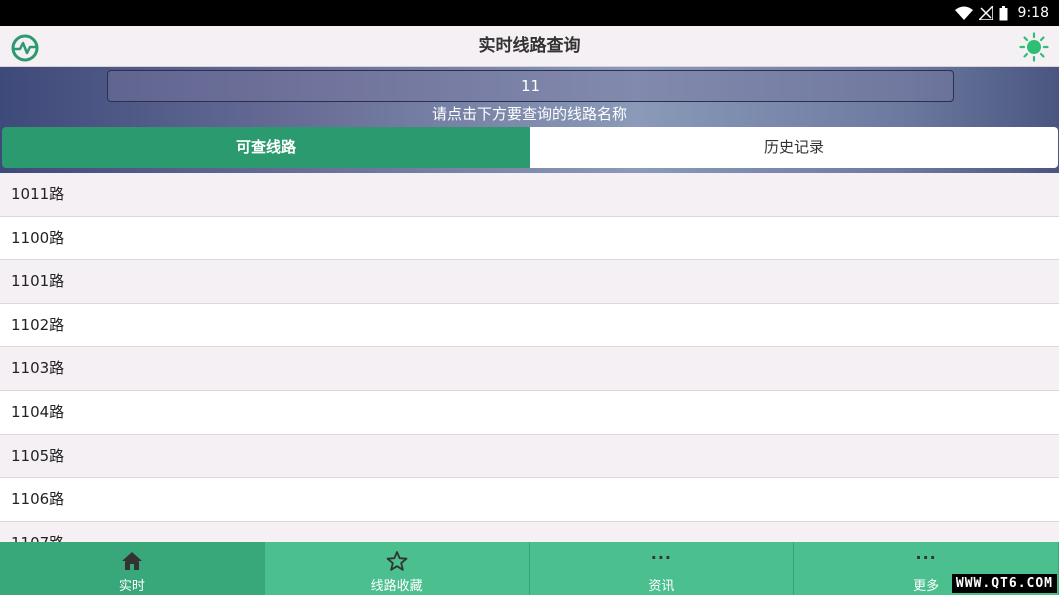 This screenshot has height=595, width=1059. Describe the element at coordinates (794, 147) in the screenshot. I see `tab-history: 历史记录` at that location.